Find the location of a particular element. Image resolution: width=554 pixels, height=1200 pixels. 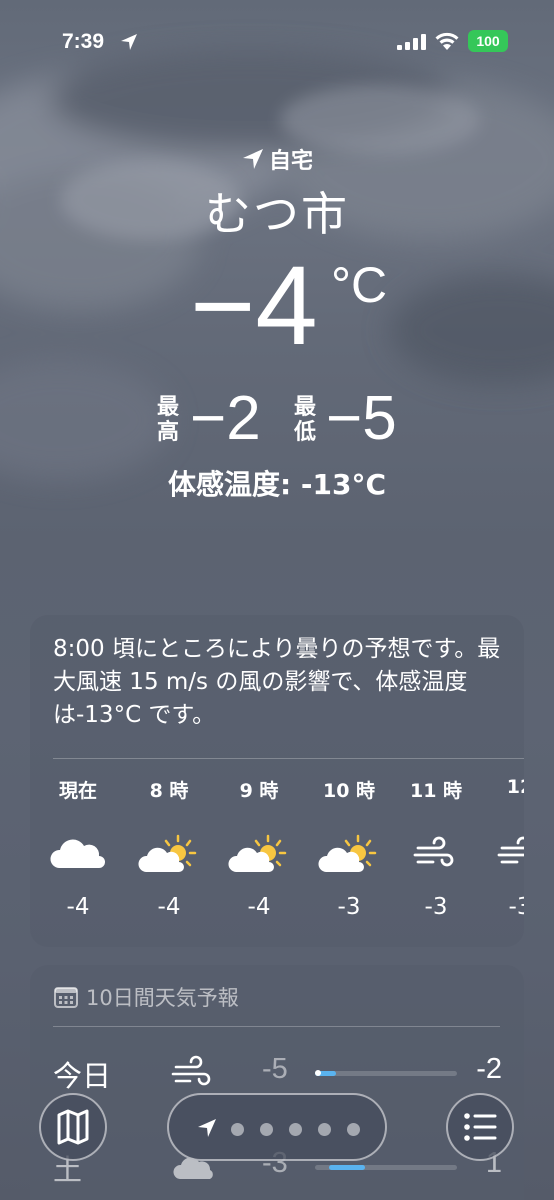

day-high-temp: -2 is located at coordinates (489, 1069).